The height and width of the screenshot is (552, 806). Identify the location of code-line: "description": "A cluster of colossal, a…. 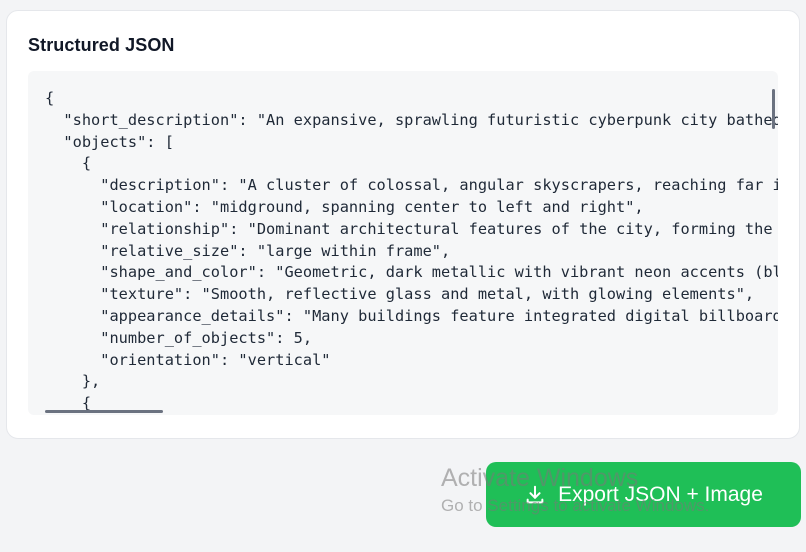
(411, 185).